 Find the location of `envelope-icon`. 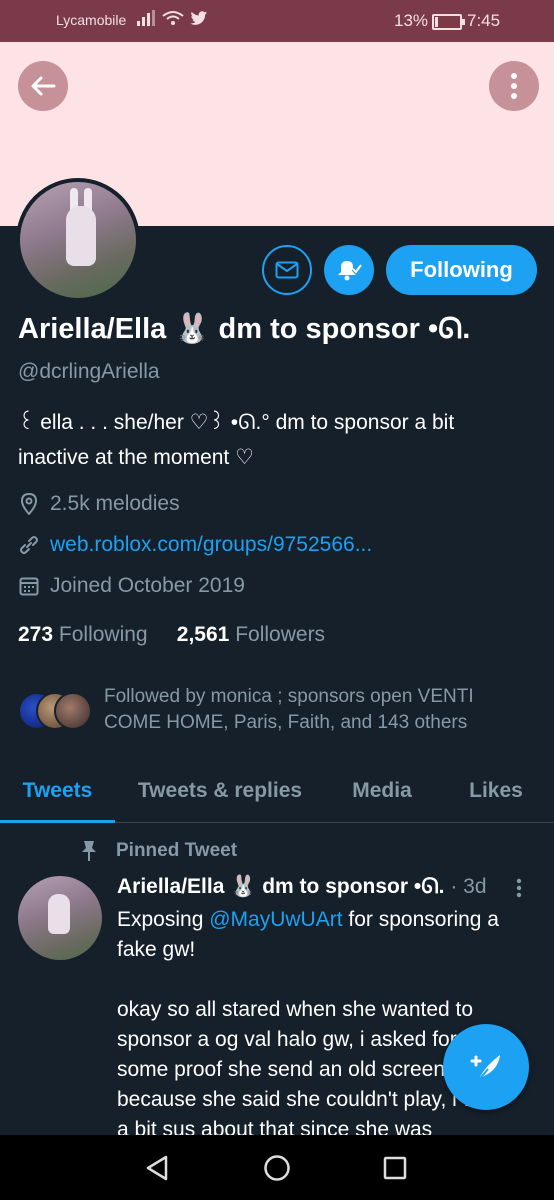

envelope-icon is located at coordinates (287, 270).